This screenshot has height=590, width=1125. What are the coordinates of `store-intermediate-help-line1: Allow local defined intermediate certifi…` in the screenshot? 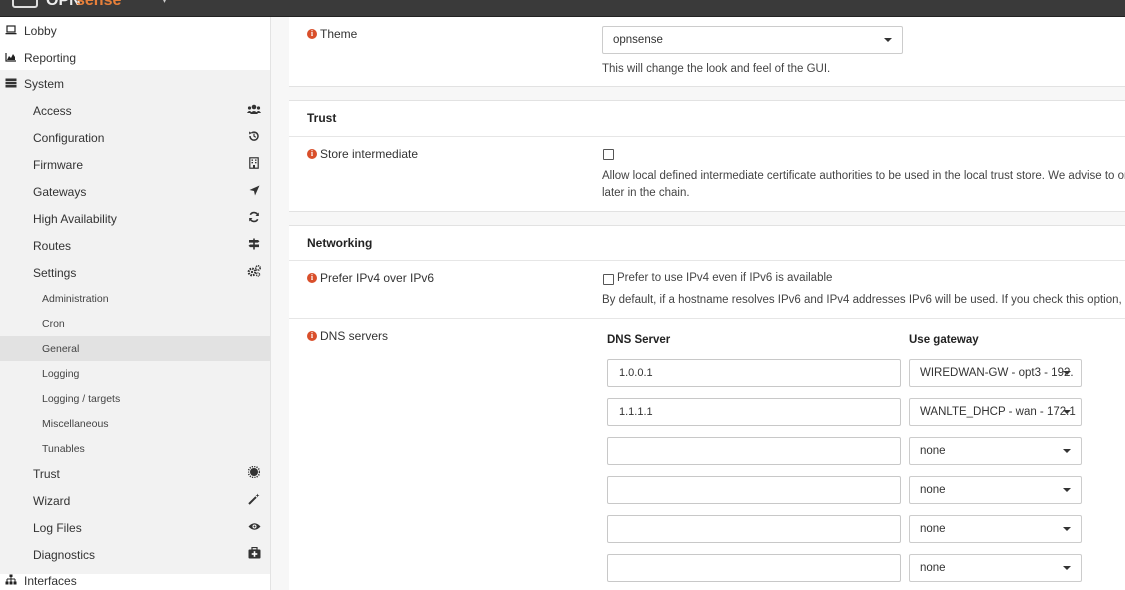 It's located at (863, 176).